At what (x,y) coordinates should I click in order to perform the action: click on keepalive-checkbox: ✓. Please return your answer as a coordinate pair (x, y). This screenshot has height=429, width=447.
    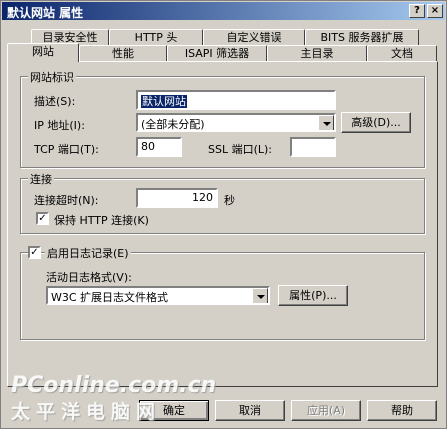
    Looking at the image, I should click on (42, 218).